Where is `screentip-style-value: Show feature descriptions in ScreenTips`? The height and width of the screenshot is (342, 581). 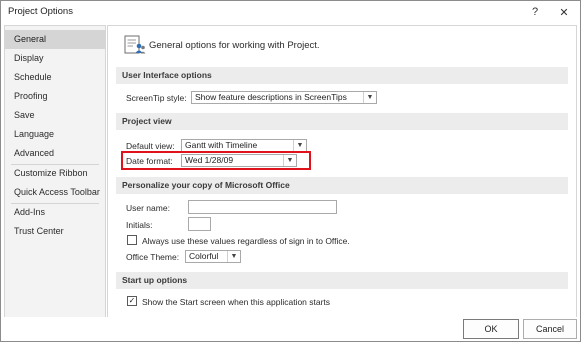 screentip-style-value: Show feature descriptions in ScreenTips is located at coordinates (271, 97).